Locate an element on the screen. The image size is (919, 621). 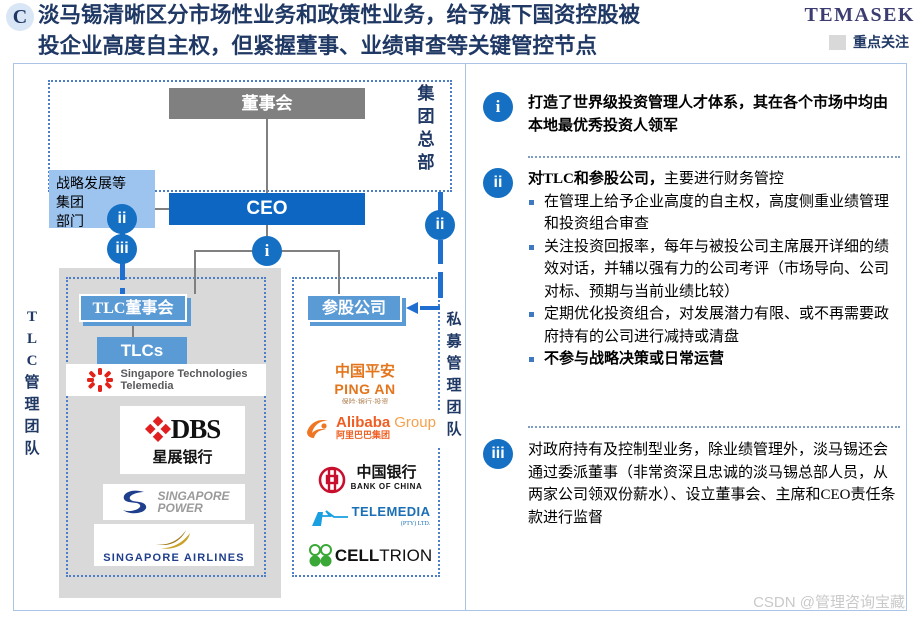
focus-legend: 重点关注 is located at coordinates (869, 42).